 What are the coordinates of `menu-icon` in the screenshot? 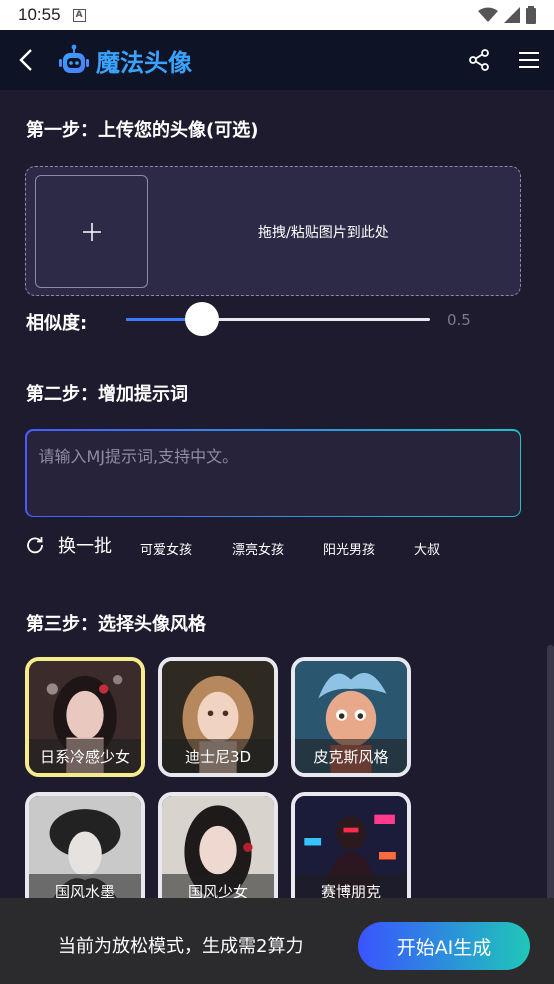 It's located at (529, 60).